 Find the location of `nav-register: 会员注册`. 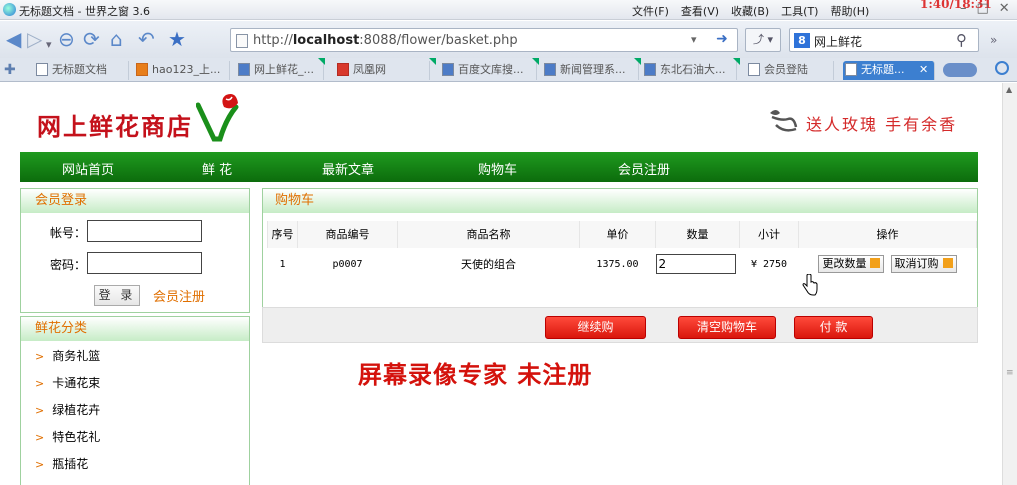

nav-register: 会员注册 is located at coordinates (644, 168).